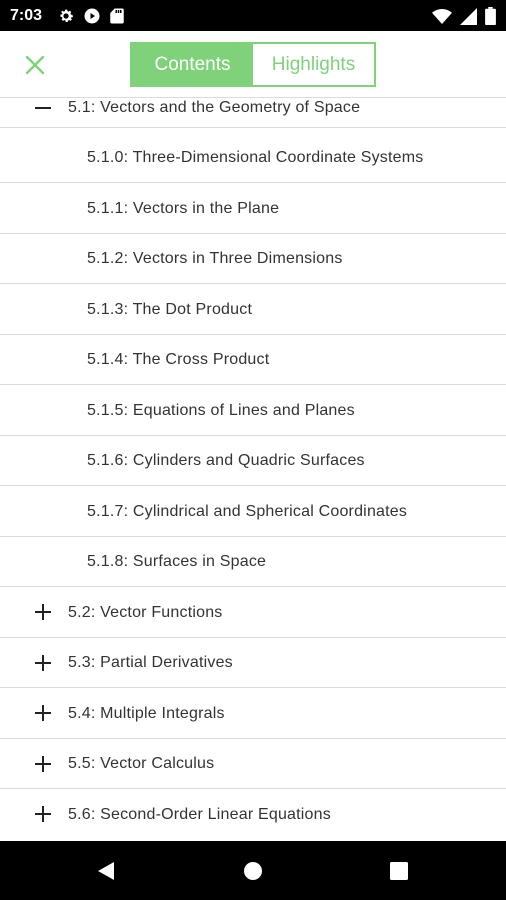 The width and height of the screenshot is (506, 900). What do you see at coordinates (253, 127) in the screenshot?
I see `divider` at bounding box center [253, 127].